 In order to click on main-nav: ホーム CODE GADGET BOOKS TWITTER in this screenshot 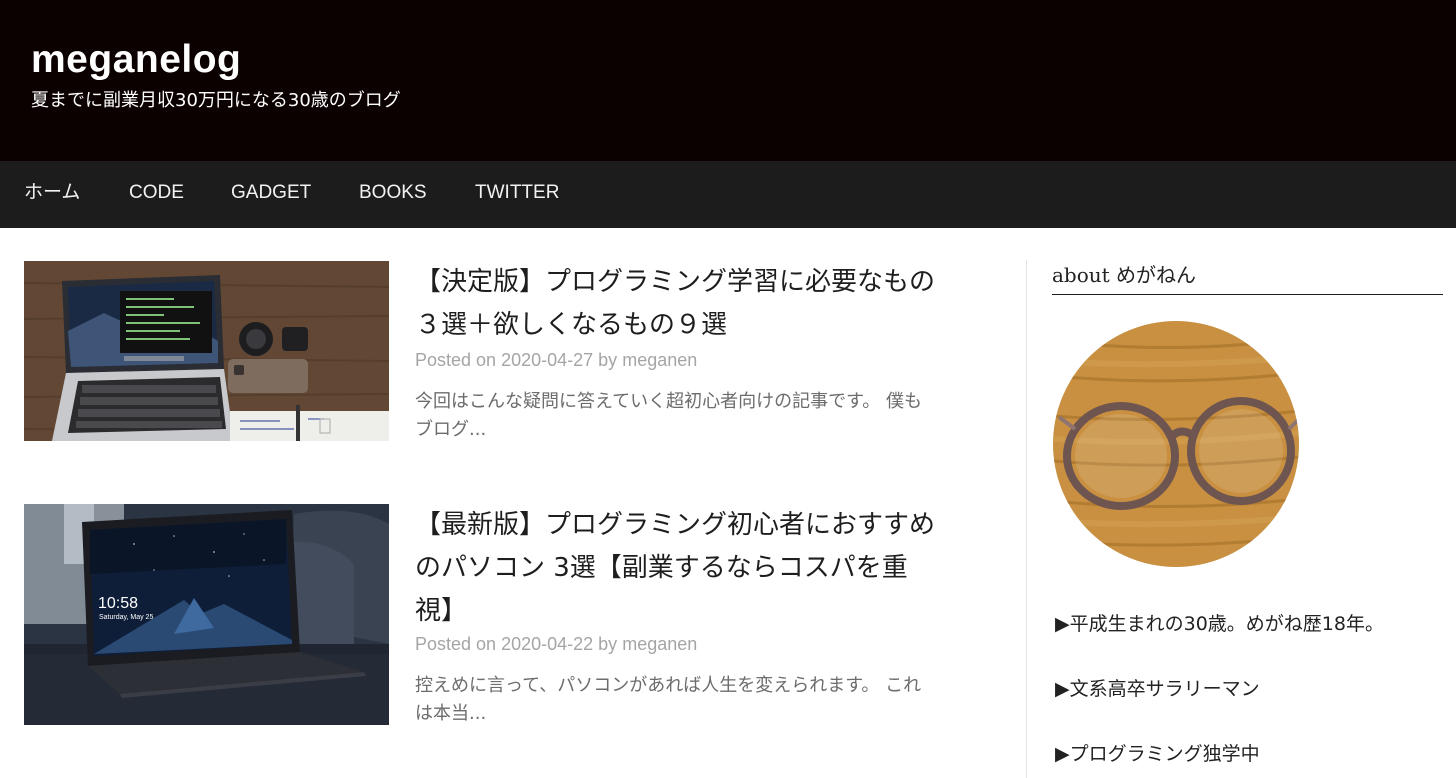, I will do `click(728, 194)`.